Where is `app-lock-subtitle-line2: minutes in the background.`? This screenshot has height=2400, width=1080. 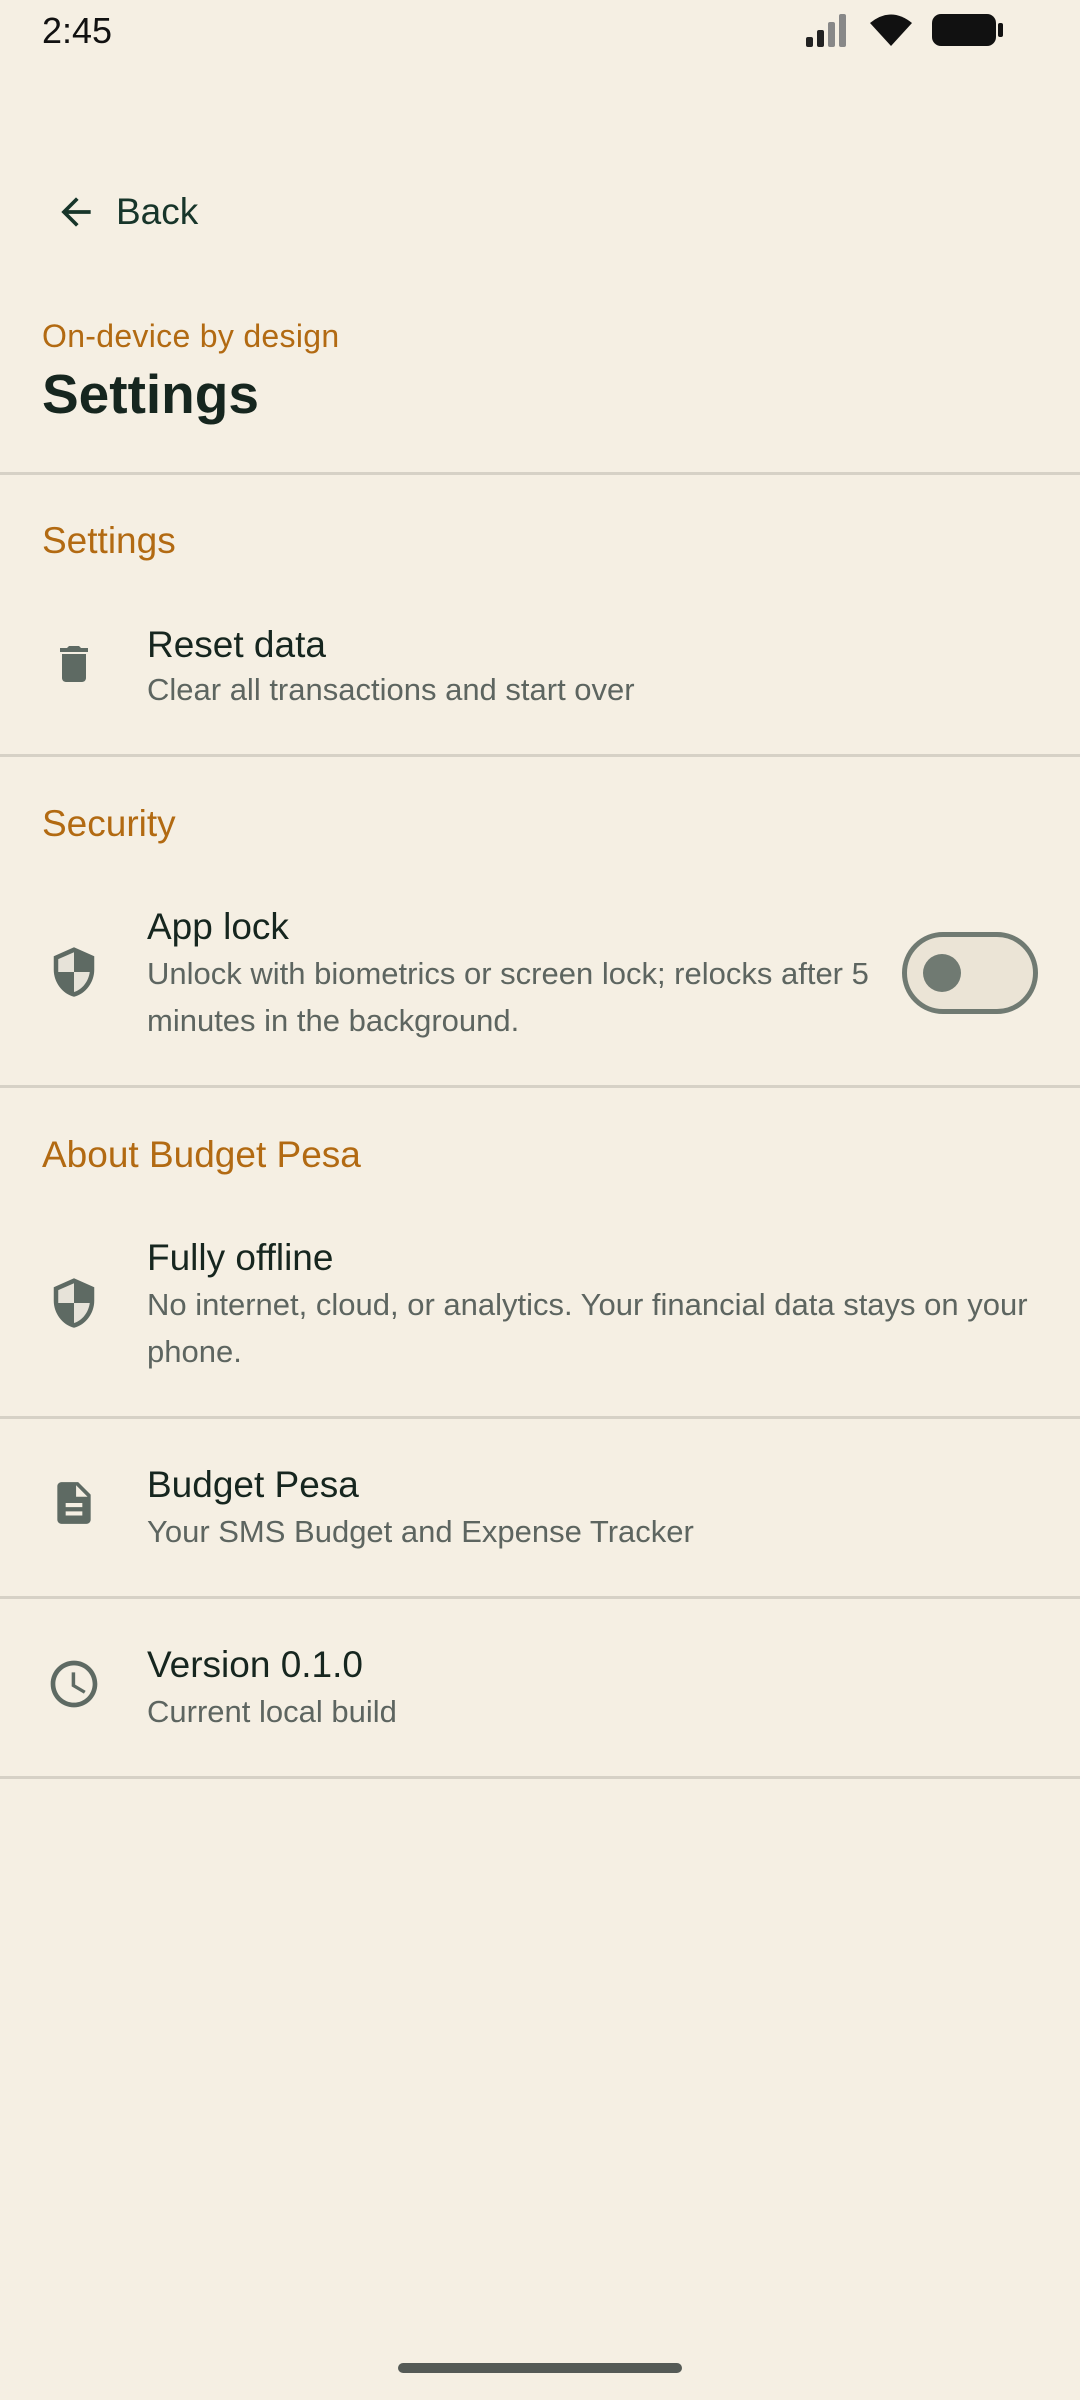
app-lock-subtitle-line2: minutes in the background. is located at coordinates (333, 1020).